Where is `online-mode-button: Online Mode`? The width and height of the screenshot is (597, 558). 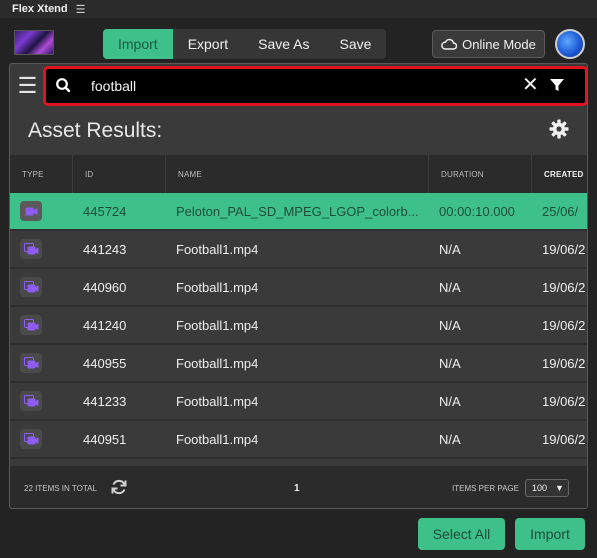
online-mode-button: Online Mode is located at coordinates (488, 44).